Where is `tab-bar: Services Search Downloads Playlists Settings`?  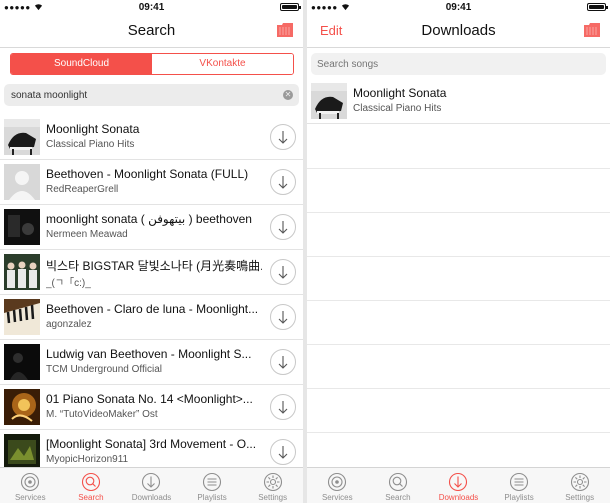 tab-bar: Services Search Downloads Playlists Settings is located at coordinates (458, 485).